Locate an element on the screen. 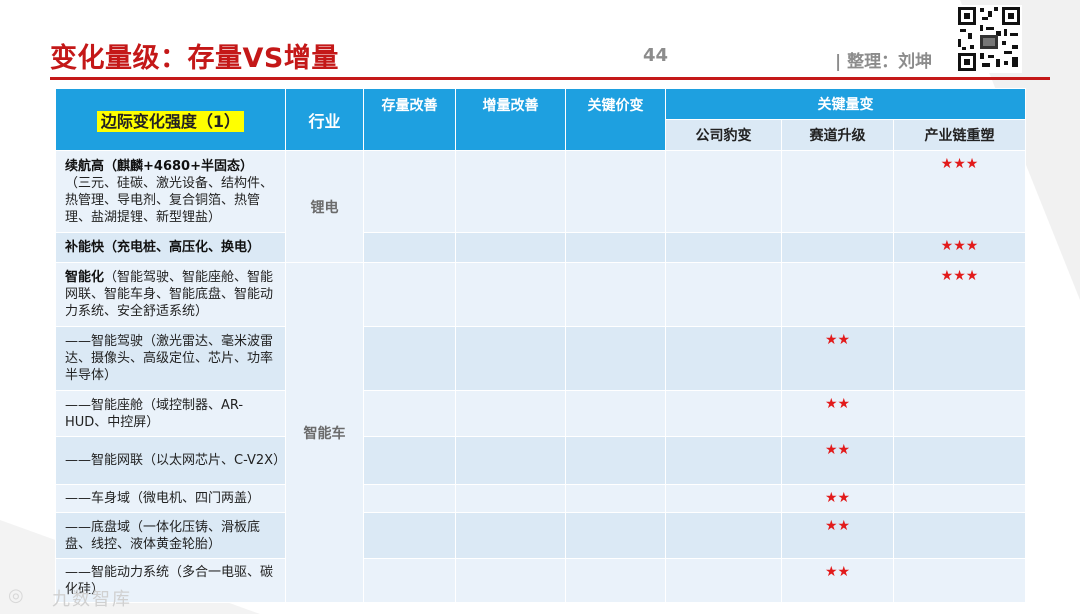 This screenshot has height=614, width=1080. author-label: | 整理：刘坤 is located at coordinates (884, 62).